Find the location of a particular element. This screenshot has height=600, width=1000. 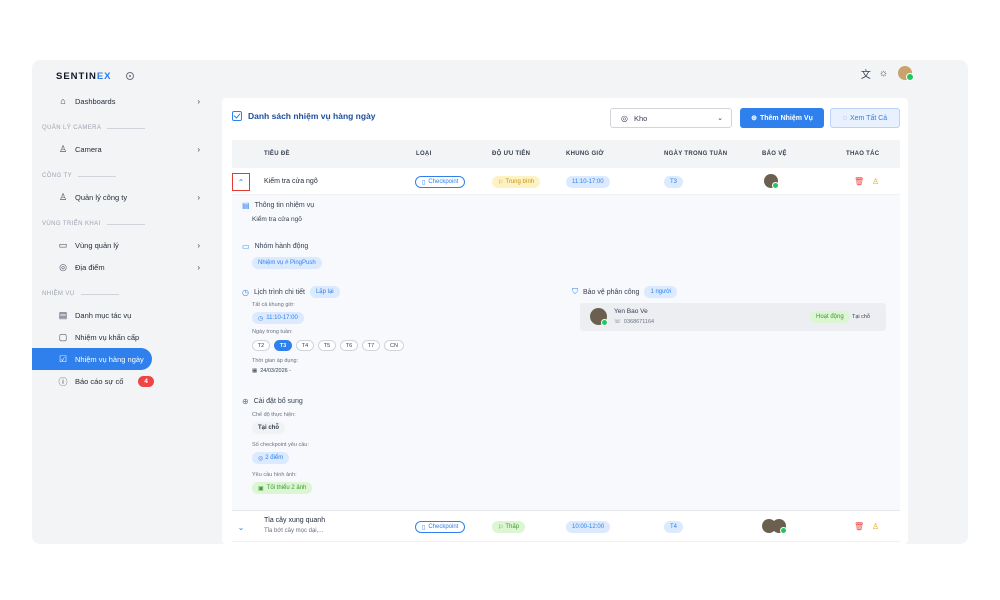

shield-icon: ⛉ is located at coordinates (575, 291).